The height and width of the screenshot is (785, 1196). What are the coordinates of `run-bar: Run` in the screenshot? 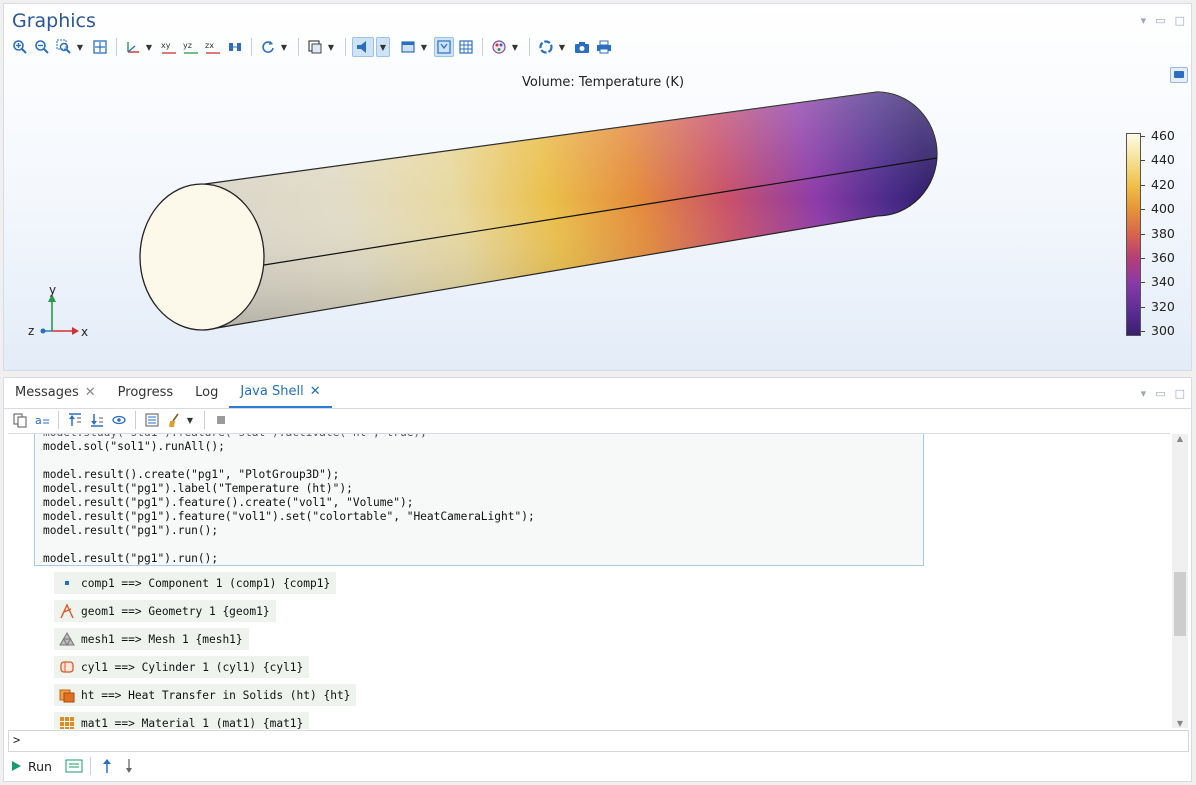 It's located at (75, 766).